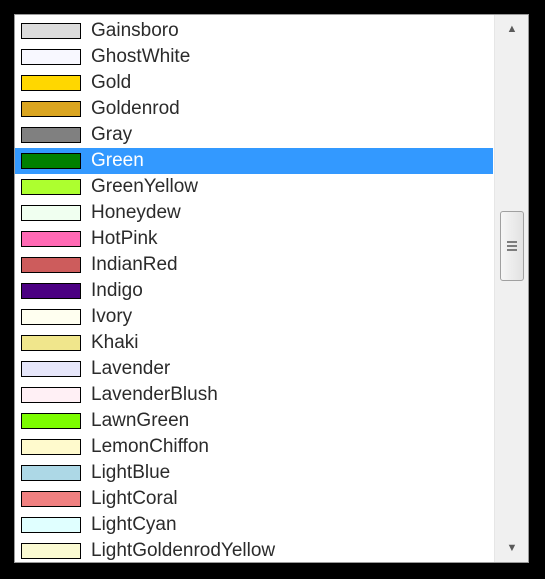  I want to click on list-item: Indigo, so click(254, 291).